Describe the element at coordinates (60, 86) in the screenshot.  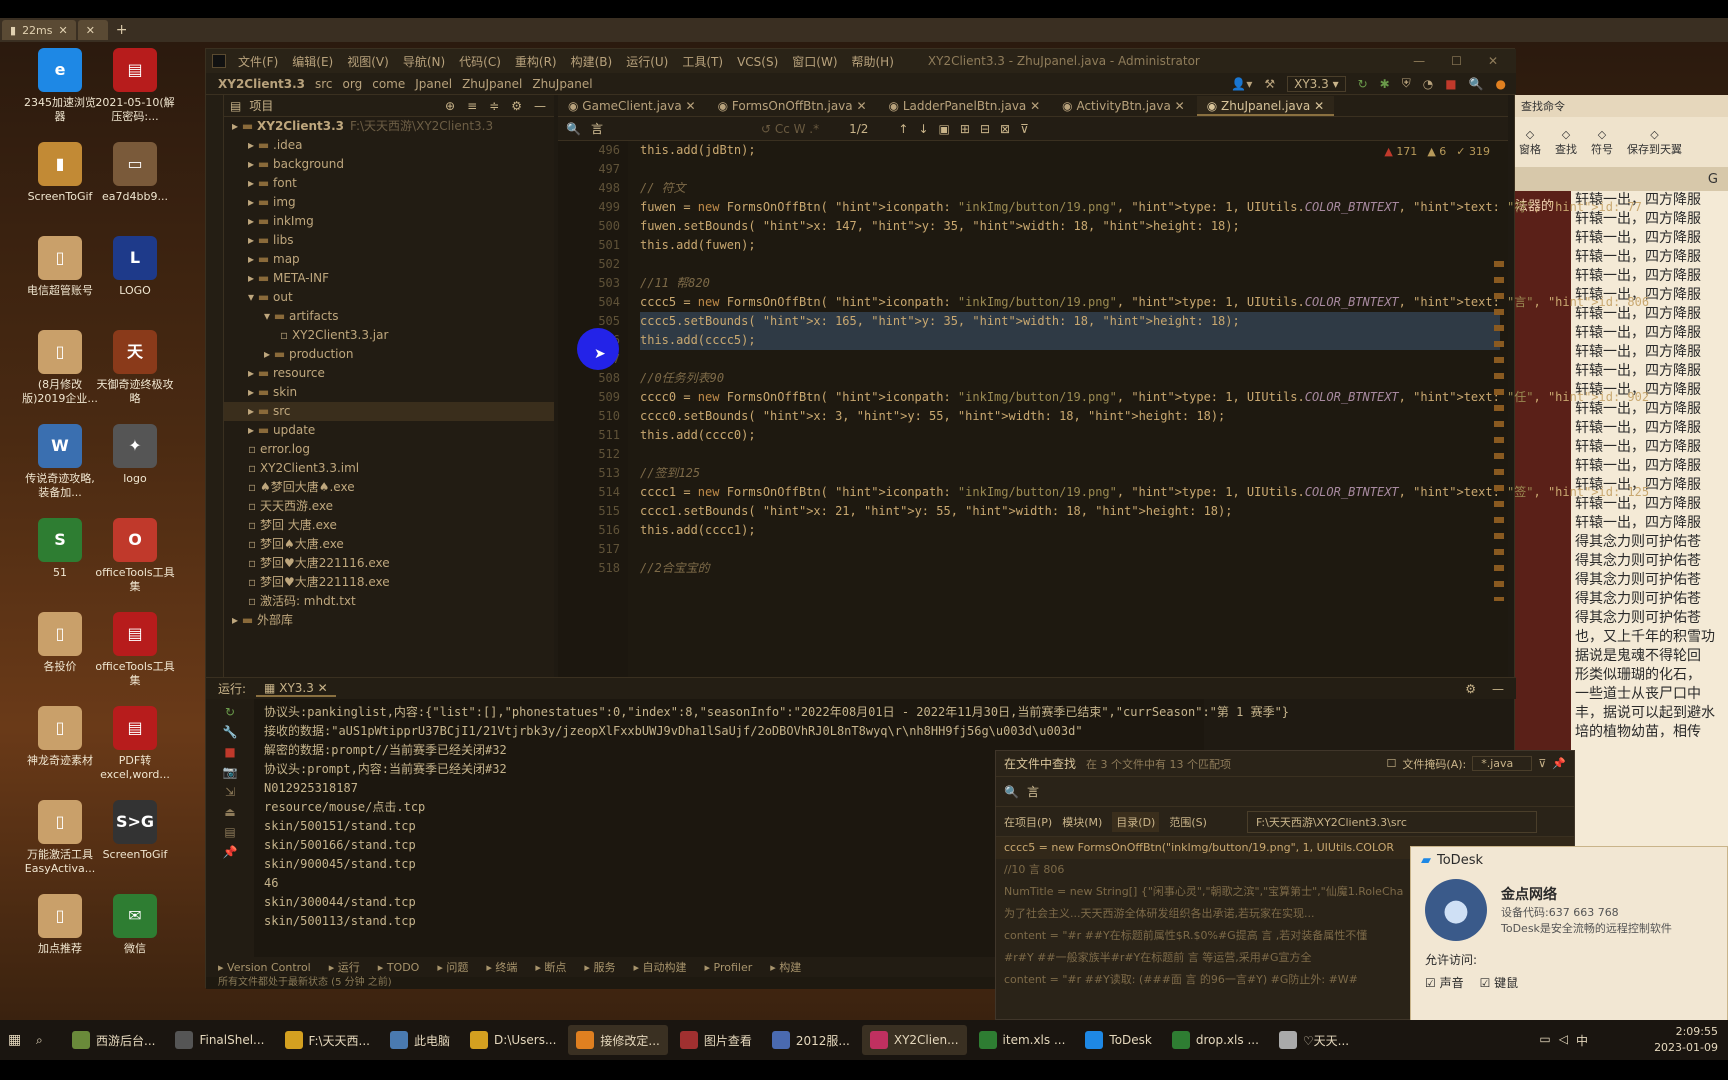
I see `desktop-icon: e 2345加速浏览器` at that location.